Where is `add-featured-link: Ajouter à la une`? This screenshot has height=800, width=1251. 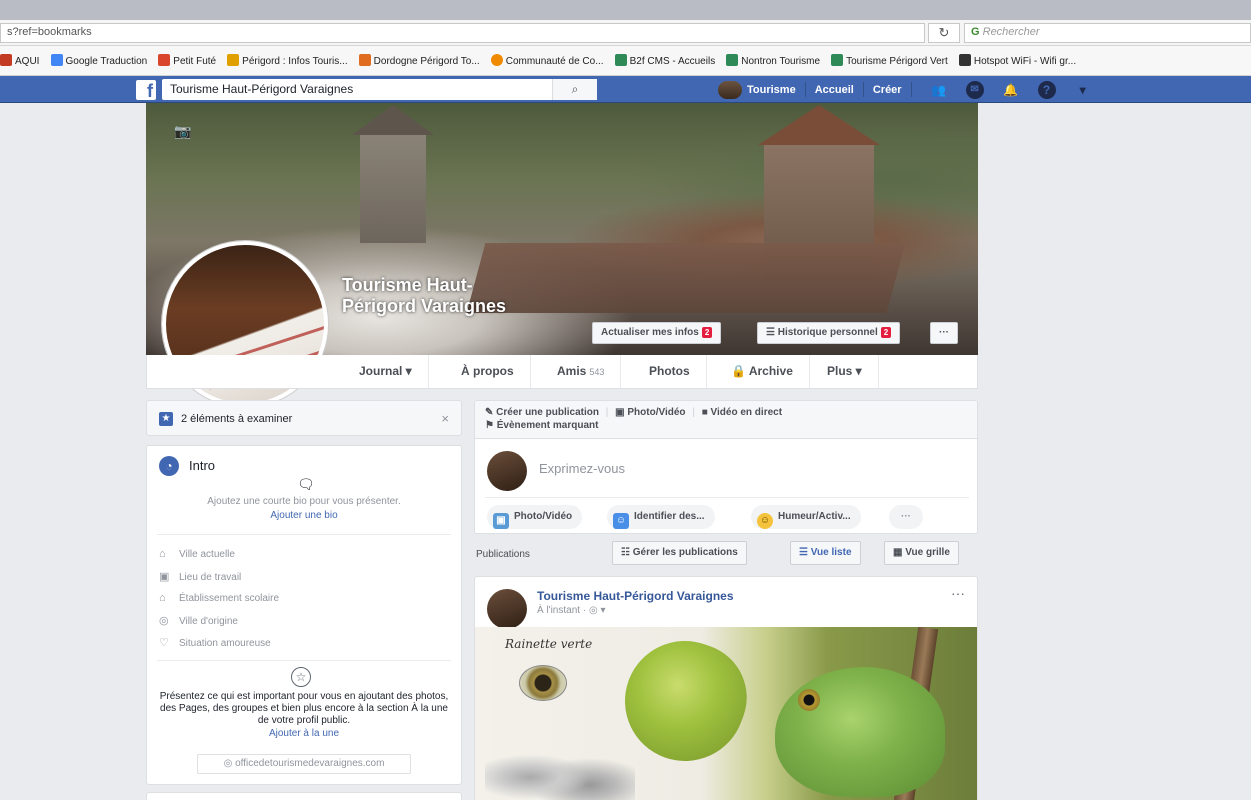
add-featured-link: Ajouter à la une is located at coordinates (304, 733).